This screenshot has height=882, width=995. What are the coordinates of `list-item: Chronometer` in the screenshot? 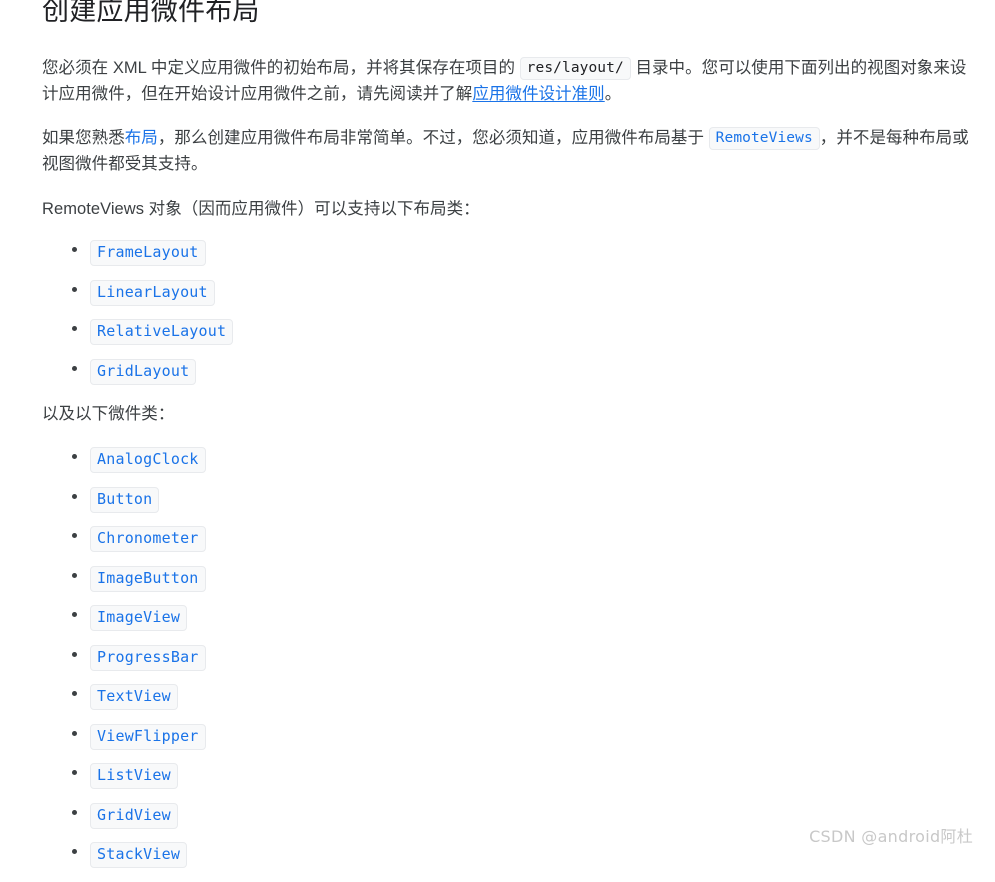 It's located at (292, 546).